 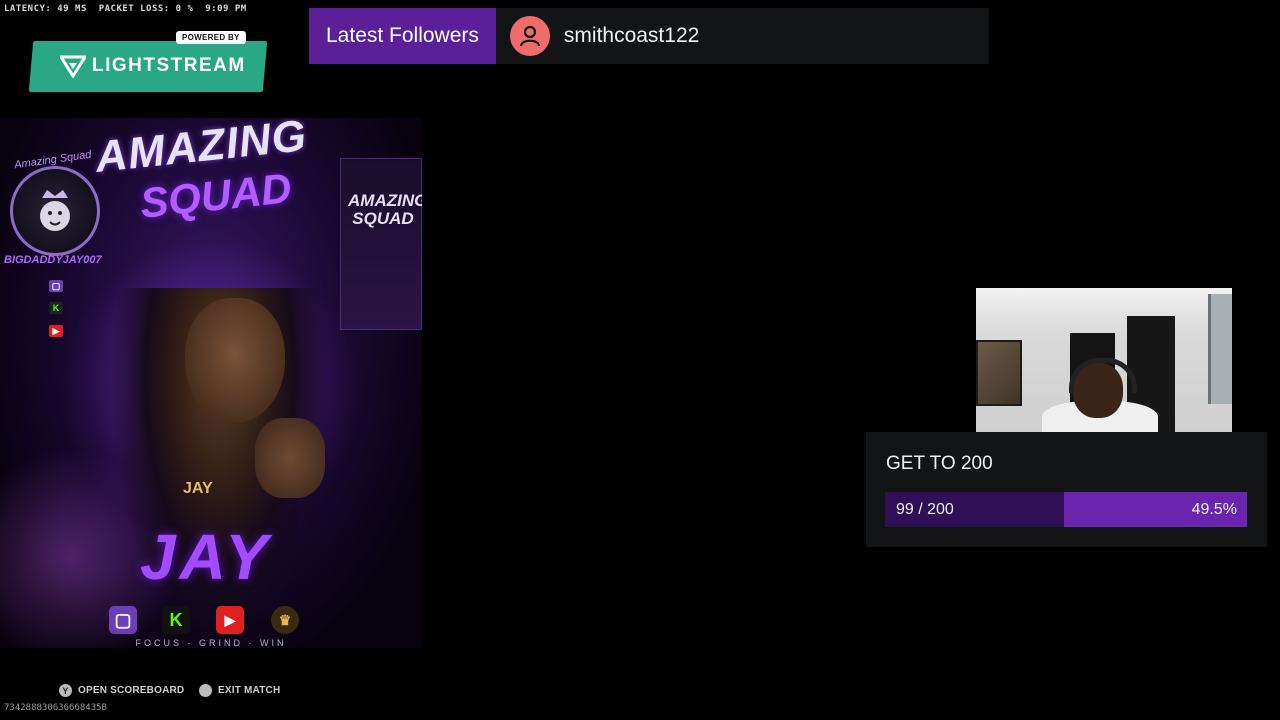 I want to click on poster-name: JAY, so click(x=206, y=557).